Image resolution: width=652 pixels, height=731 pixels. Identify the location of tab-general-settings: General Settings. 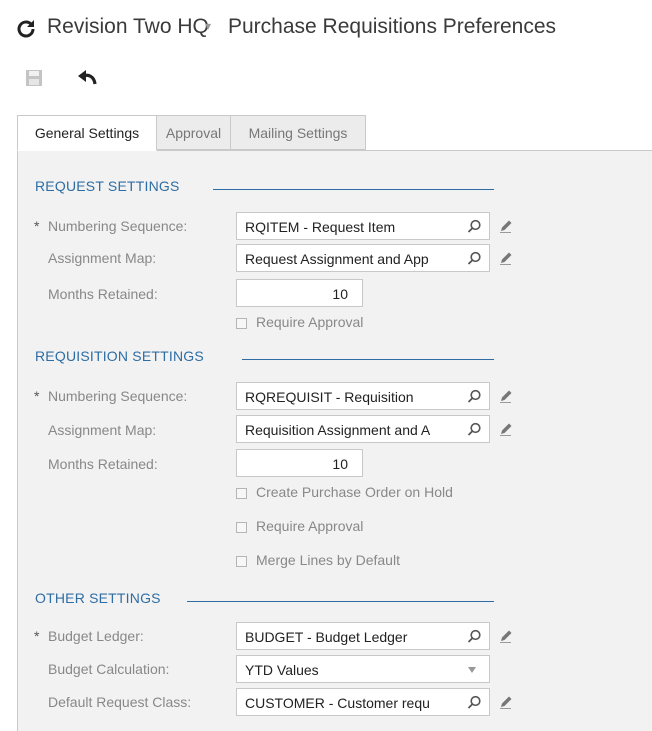
(87, 133).